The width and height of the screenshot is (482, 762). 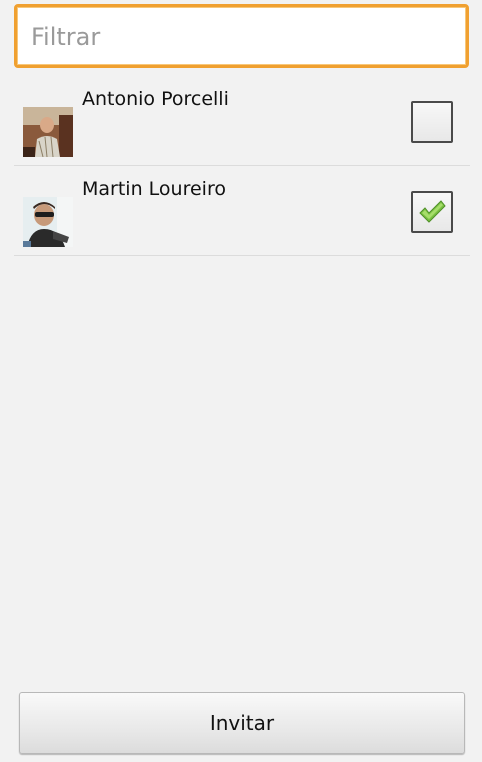 What do you see at coordinates (155, 99) in the screenshot?
I see `contact-name: Antonio Porcelli` at bounding box center [155, 99].